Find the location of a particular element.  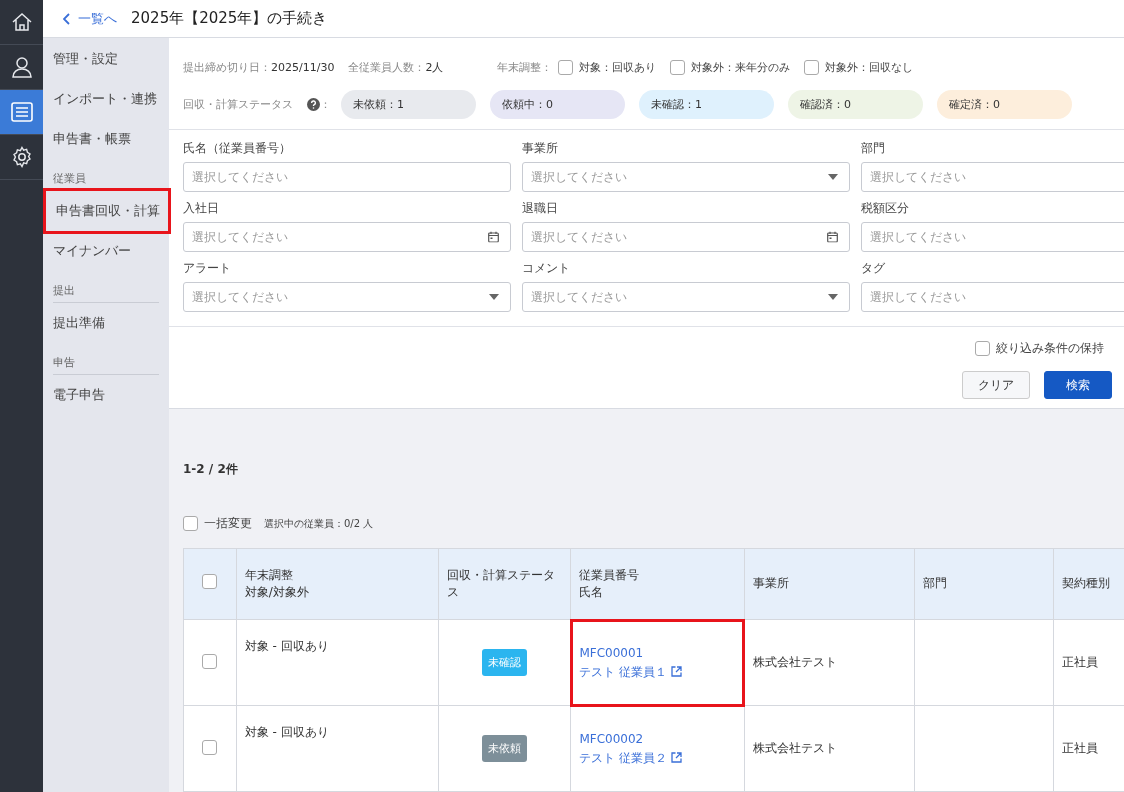

status-colon: ： is located at coordinates (325, 104).